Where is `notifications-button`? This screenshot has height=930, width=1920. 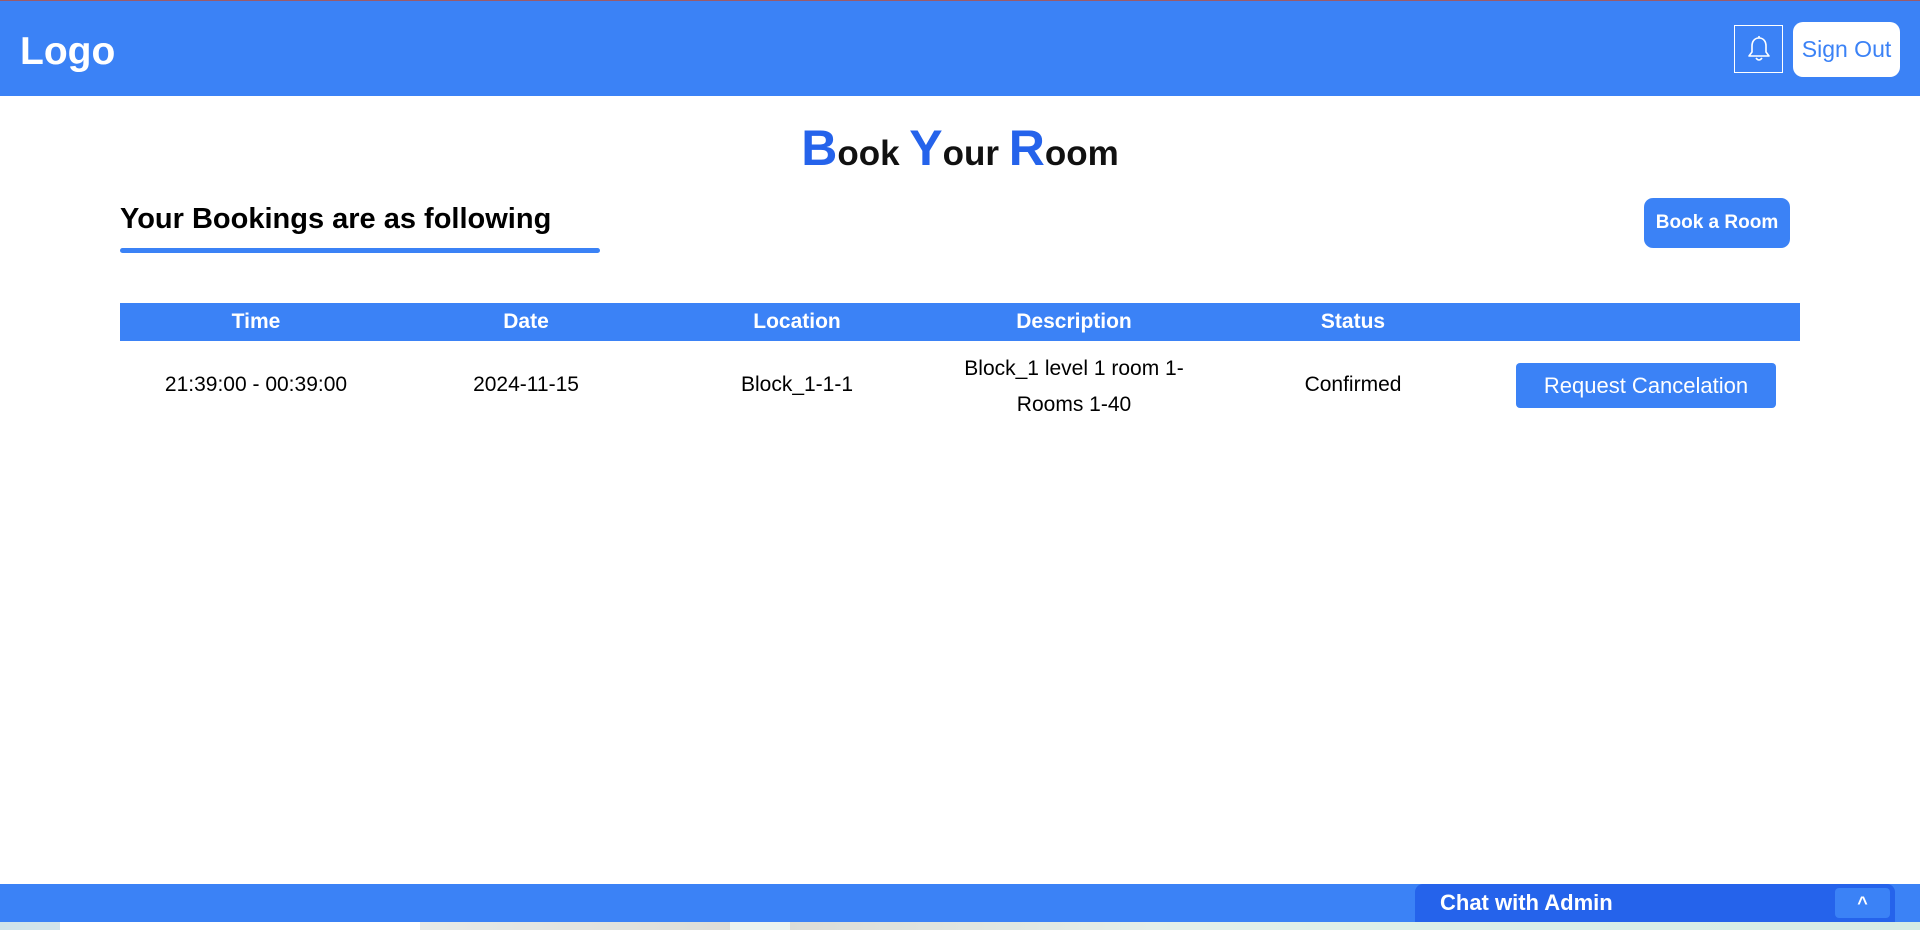 notifications-button is located at coordinates (1758, 49).